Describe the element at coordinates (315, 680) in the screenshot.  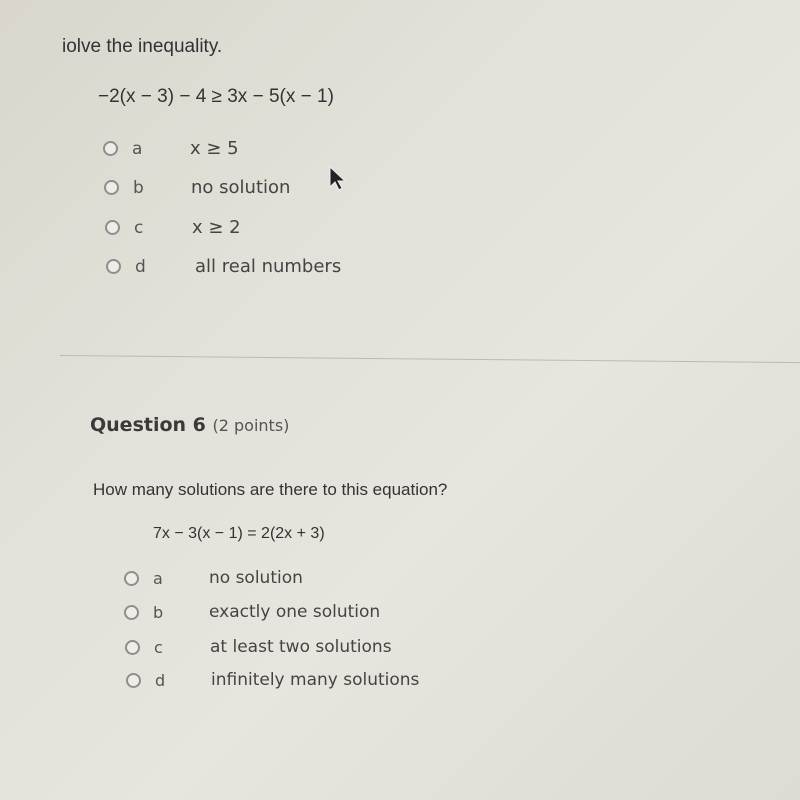
I see `option-text: infinitely many solutions` at that location.